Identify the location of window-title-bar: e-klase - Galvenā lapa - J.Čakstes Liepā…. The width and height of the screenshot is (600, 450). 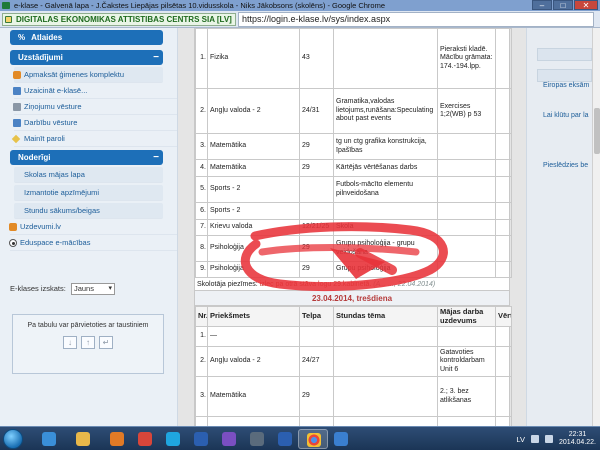
(300, 5).